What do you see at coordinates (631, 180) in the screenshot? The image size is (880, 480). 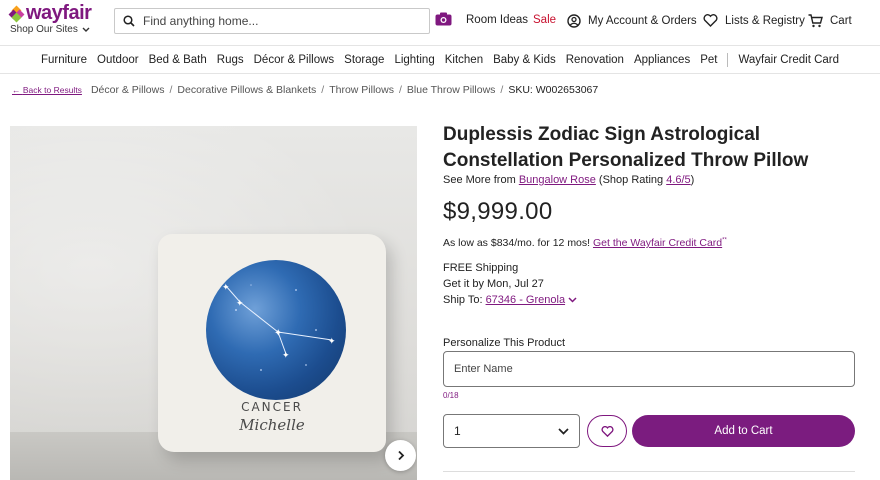 I see `rating-prefix: (Shop Rating` at bounding box center [631, 180].